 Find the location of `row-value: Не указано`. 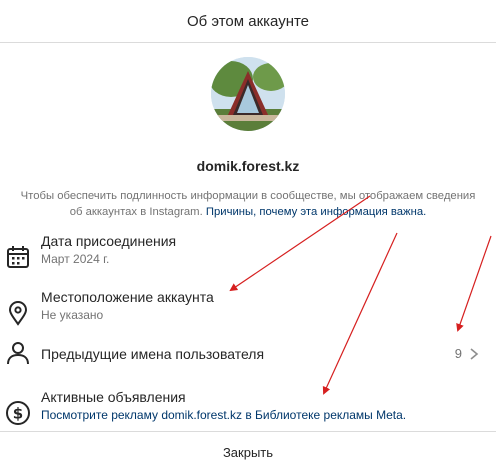

row-value: Не указано is located at coordinates (72, 315).